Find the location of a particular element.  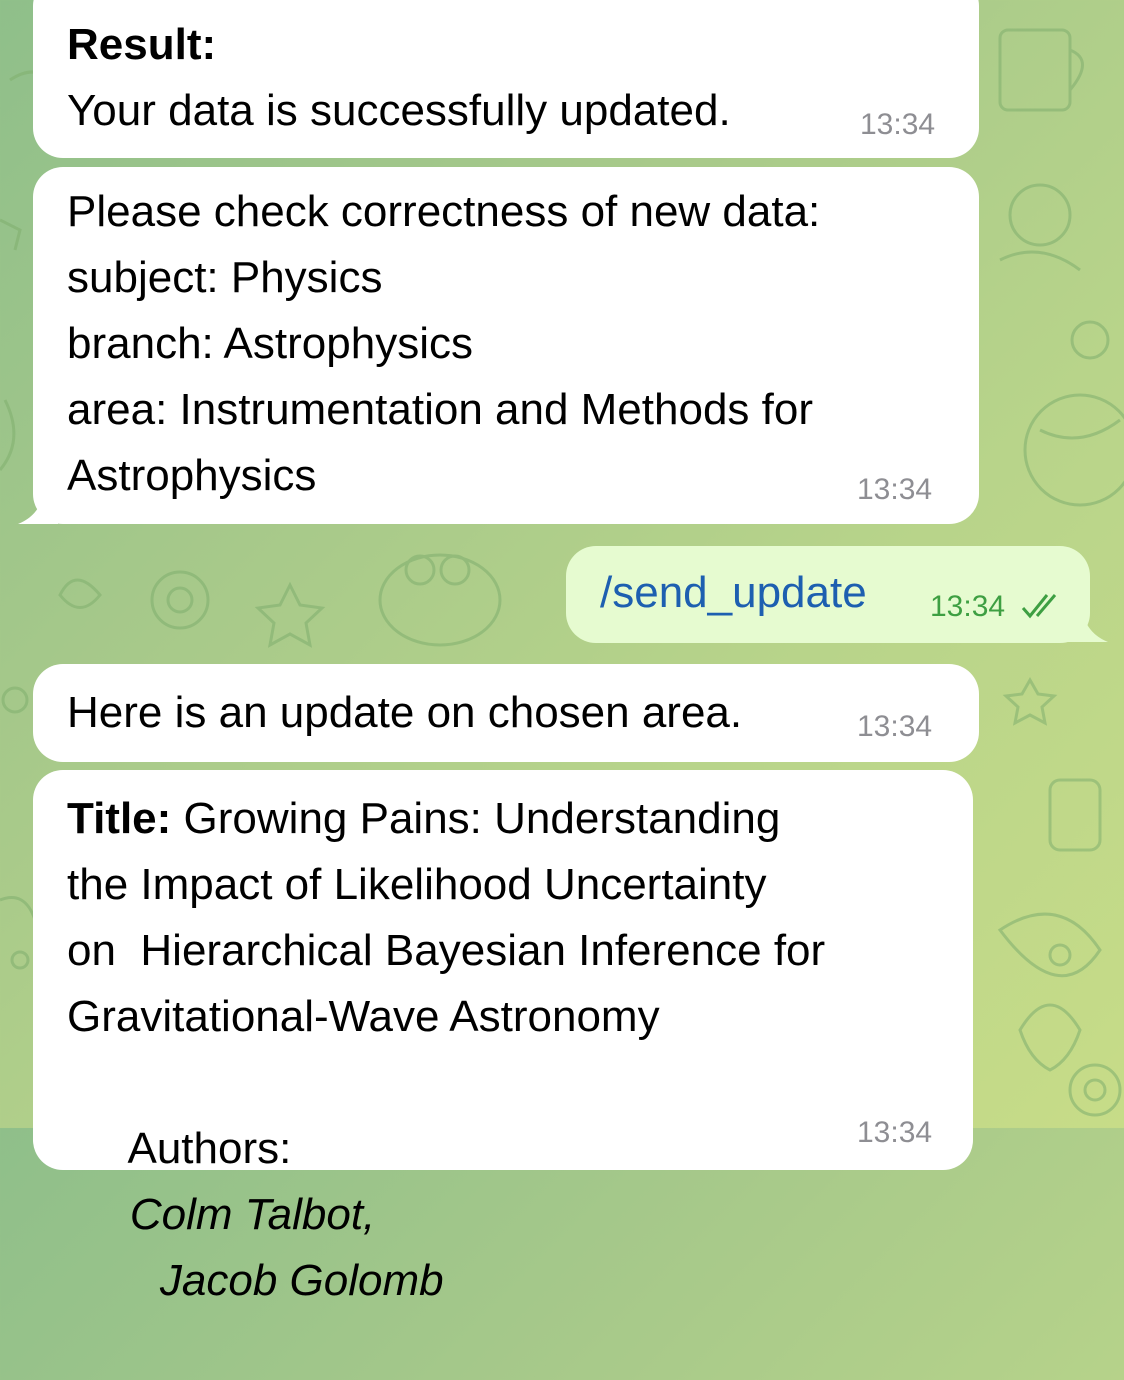

paper-title-line-4: Gravitational-Wave Astronomy is located at coordinates (363, 1016).